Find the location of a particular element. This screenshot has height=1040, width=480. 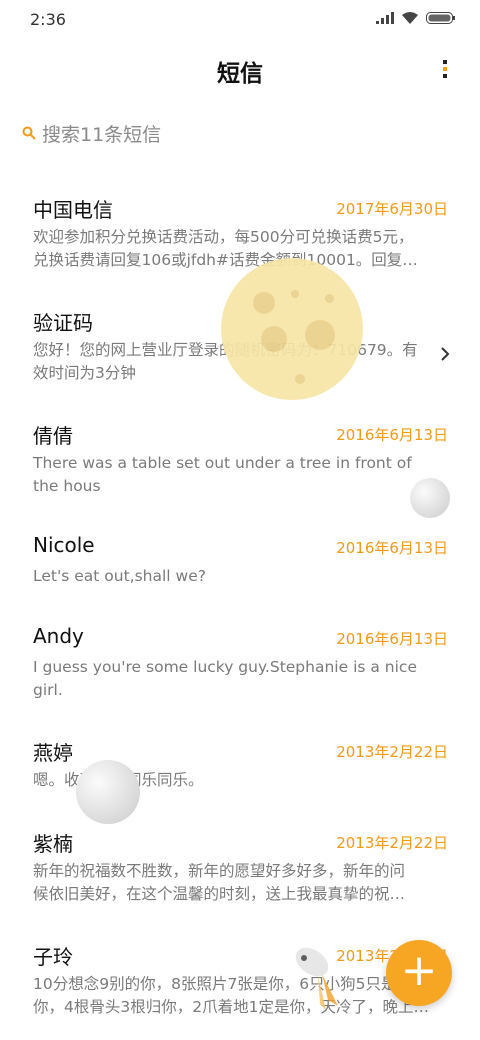

search-input: 搜索11条短信 is located at coordinates (237, 133).